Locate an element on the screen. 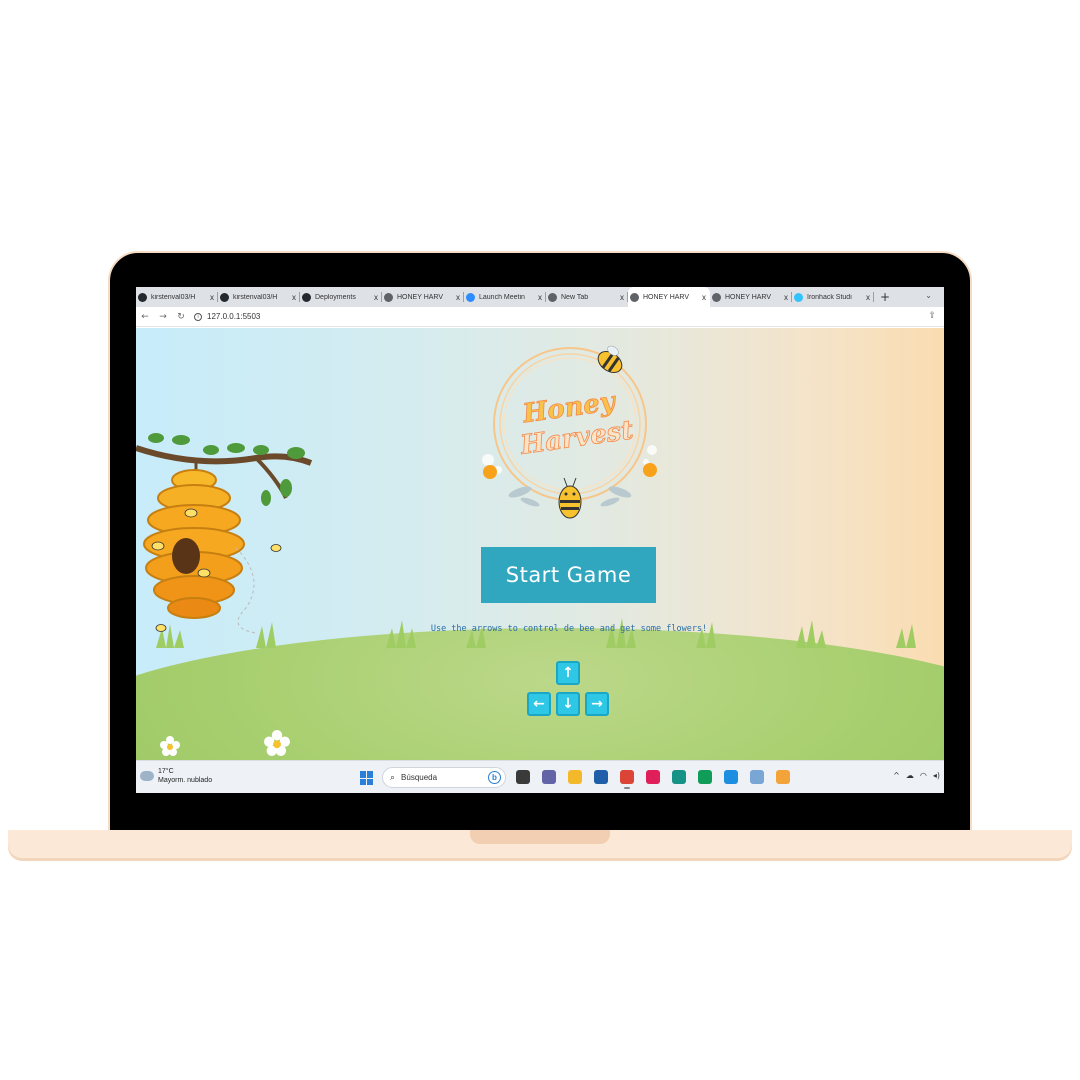  tab-title: Ironhack Studi is located at coordinates (829, 297).